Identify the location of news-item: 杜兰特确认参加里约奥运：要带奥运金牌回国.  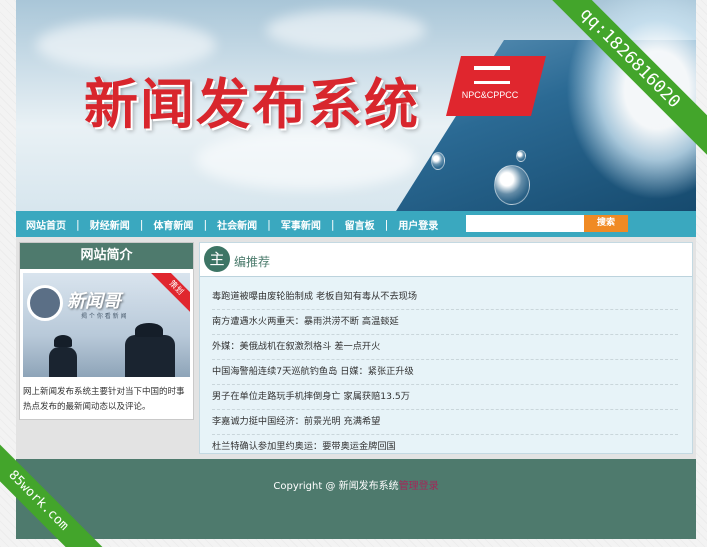
(445, 447).